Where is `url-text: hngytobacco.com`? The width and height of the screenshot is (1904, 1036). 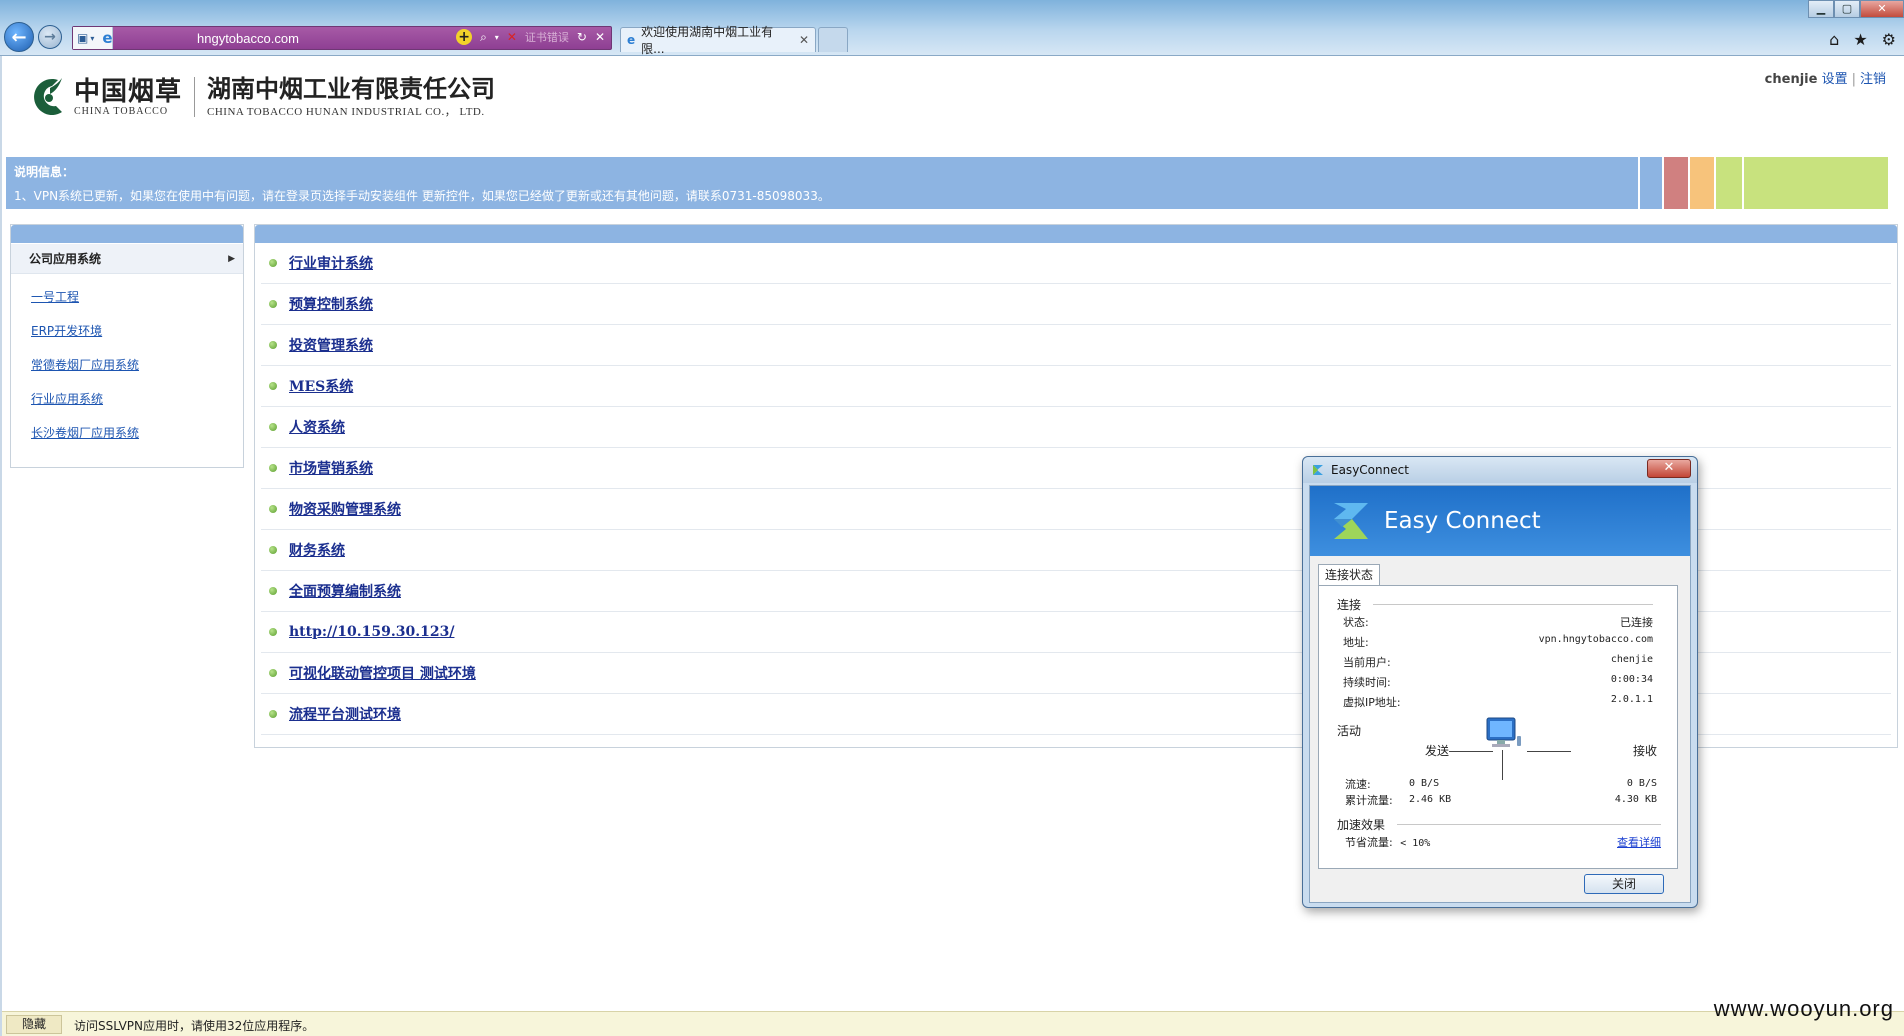
url-text: hngytobacco.com is located at coordinates (248, 38).